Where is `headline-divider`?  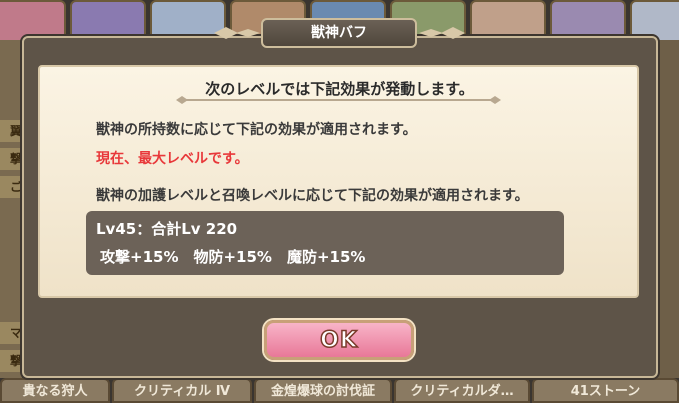 headline-divider is located at coordinates (338, 100).